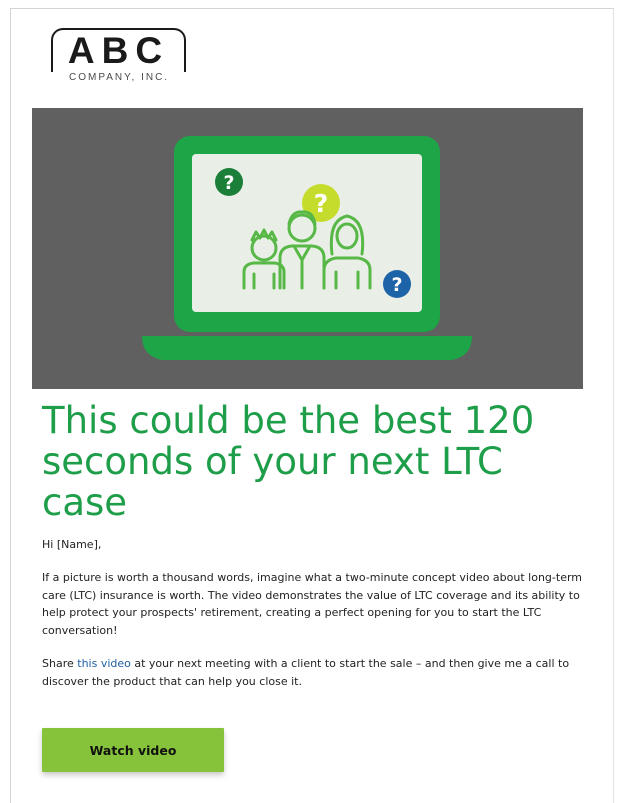 The image size is (623, 803). Describe the element at coordinates (104, 663) in the screenshot. I see `video-link: this video` at that location.